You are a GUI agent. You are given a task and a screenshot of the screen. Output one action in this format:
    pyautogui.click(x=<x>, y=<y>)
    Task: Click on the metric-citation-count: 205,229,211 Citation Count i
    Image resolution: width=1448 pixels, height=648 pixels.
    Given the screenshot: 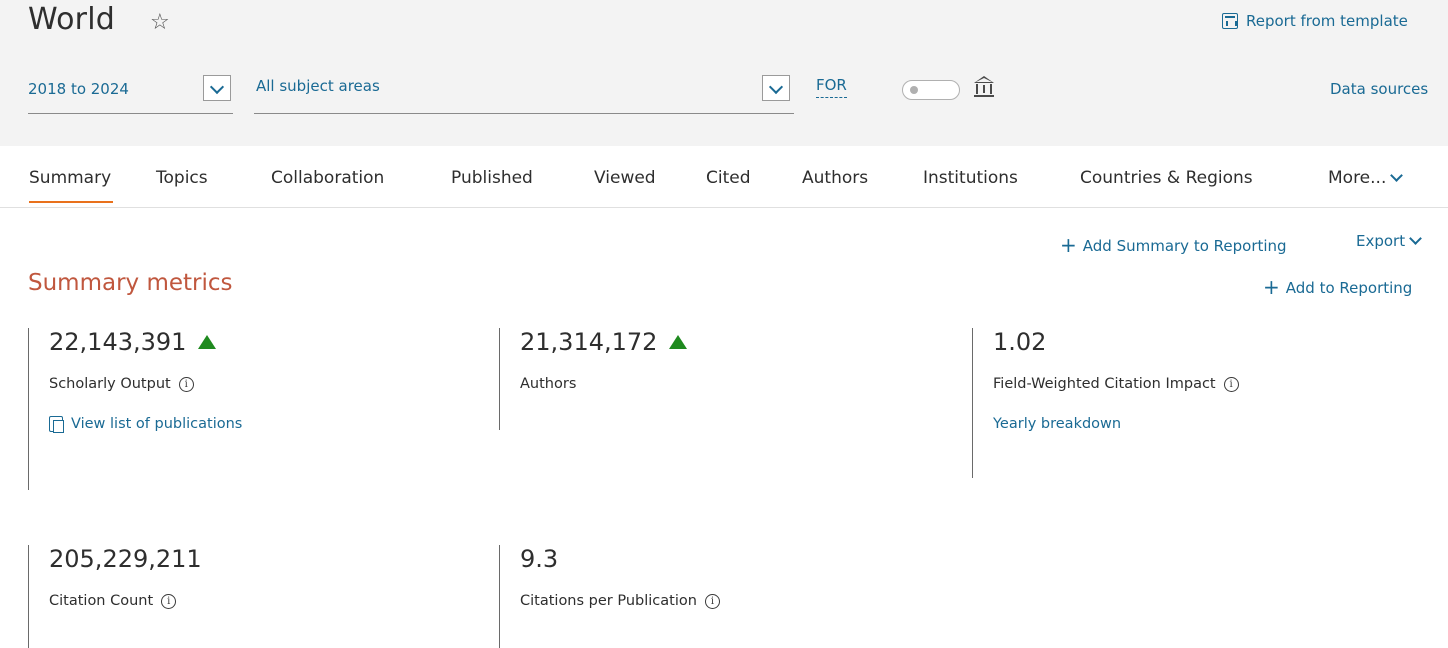 What is the action you would take?
    pyautogui.click(x=115, y=596)
    